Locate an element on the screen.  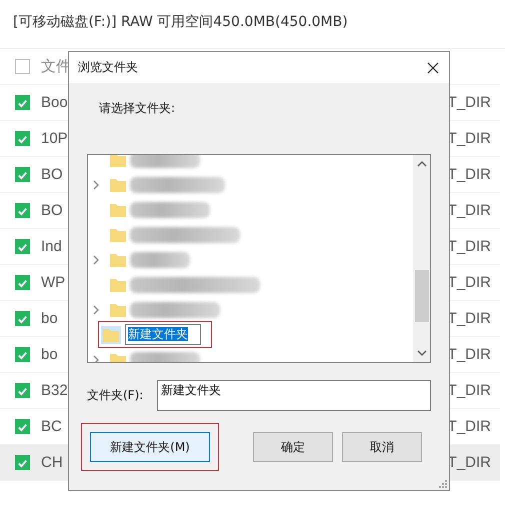
file-name: 10P is located at coordinates (54, 138).